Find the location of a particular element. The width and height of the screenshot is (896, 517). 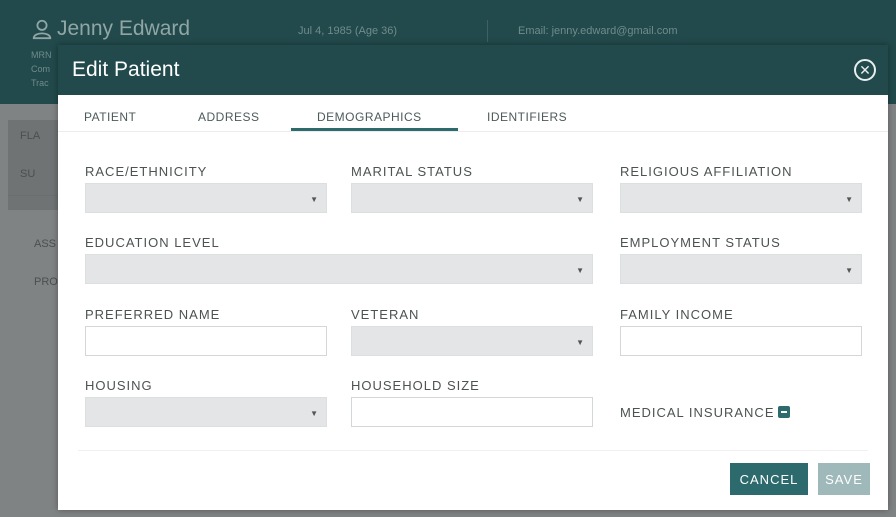

family-income-input is located at coordinates (741, 341).